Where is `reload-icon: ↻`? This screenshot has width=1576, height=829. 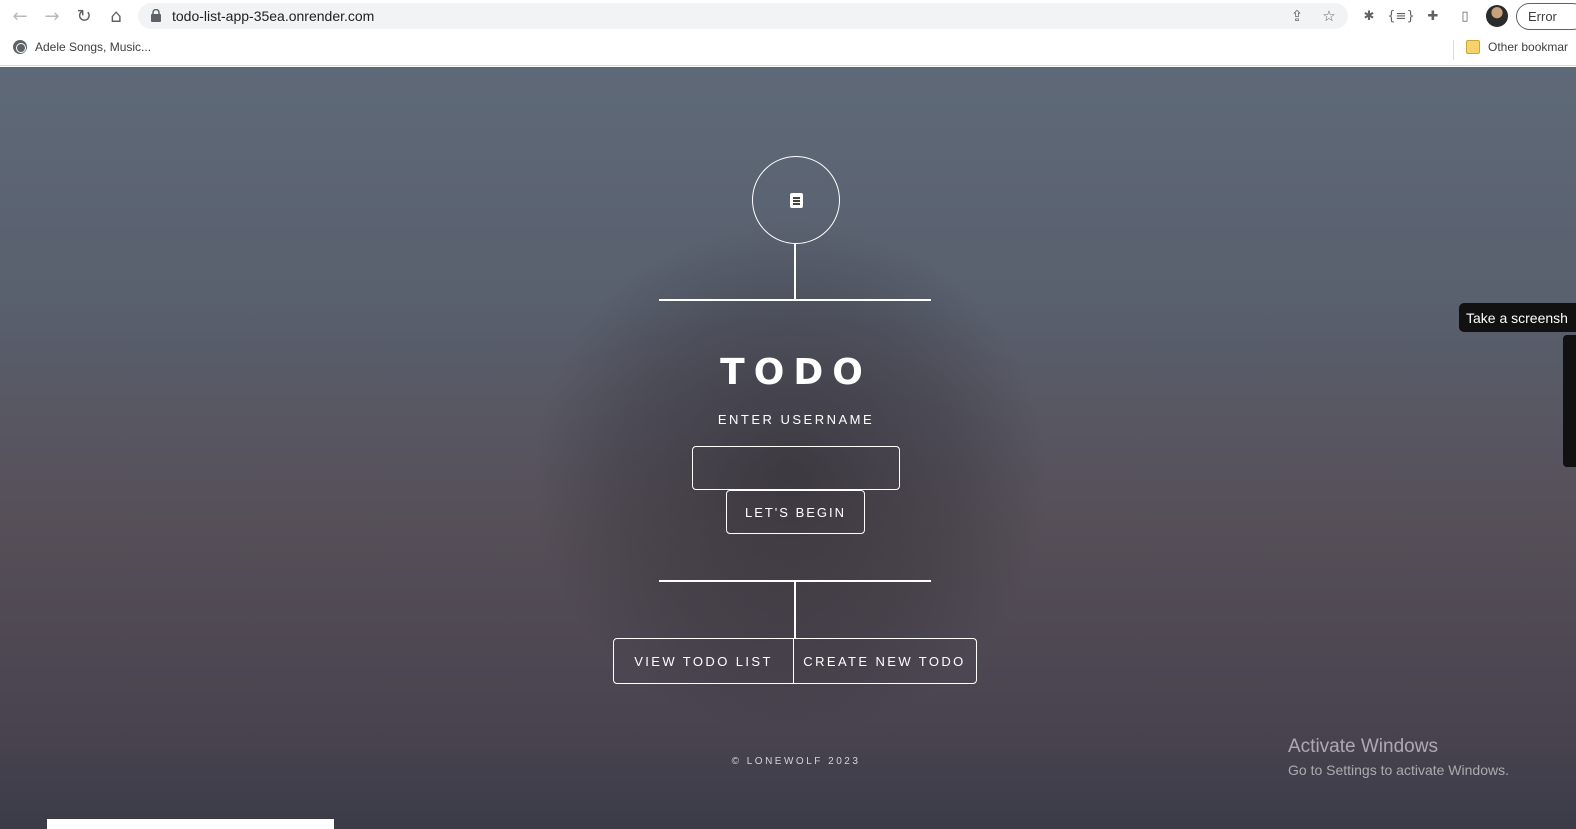
reload-icon: ↻ is located at coordinates (84, 16).